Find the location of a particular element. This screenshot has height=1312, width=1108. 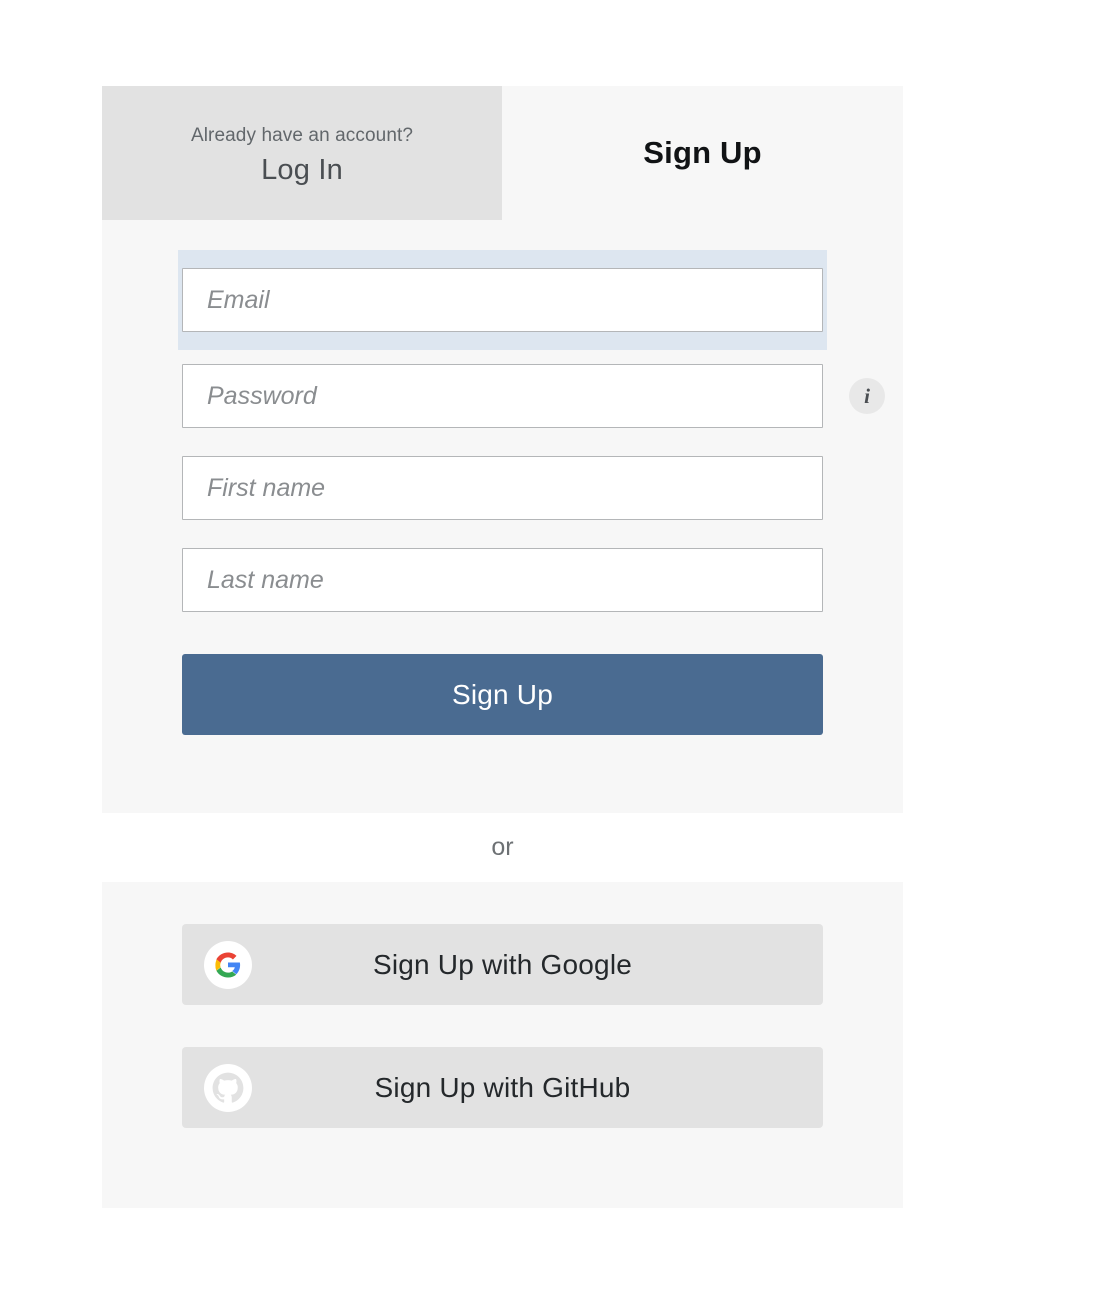

auth-tab-row: Already have an account? Log In Sign Up is located at coordinates (502, 153).